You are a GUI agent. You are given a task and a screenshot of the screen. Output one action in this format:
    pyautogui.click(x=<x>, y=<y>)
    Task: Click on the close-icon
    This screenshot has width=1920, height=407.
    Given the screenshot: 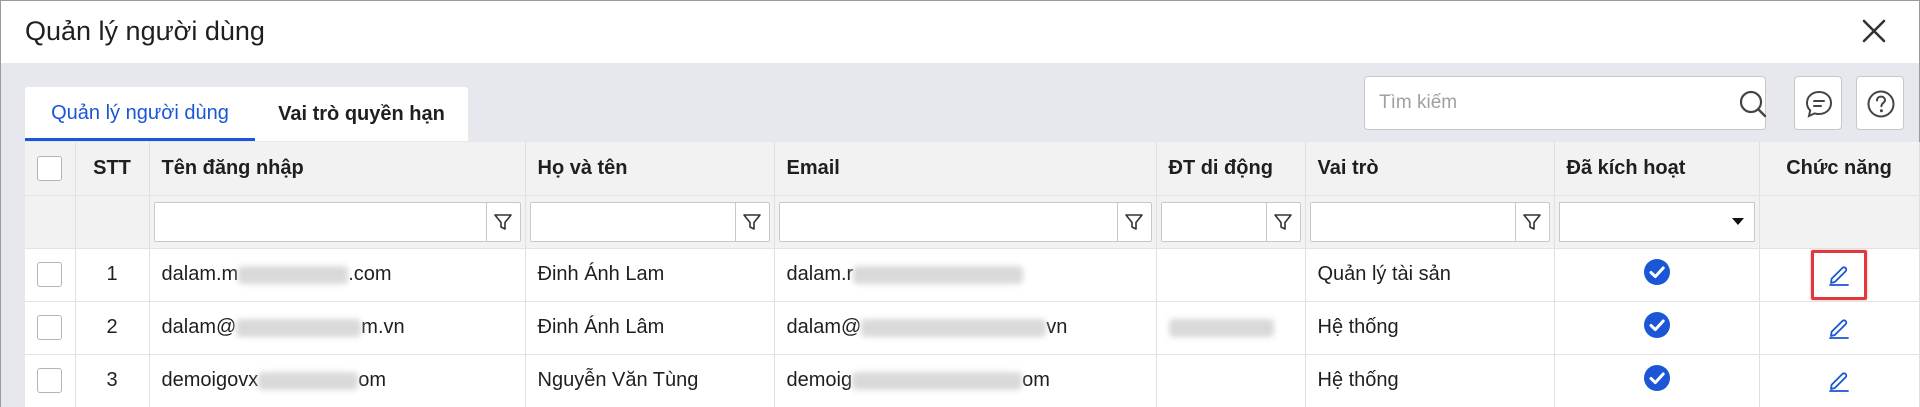 What is the action you would take?
    pyautogui.click(x=1874, y=31)
    